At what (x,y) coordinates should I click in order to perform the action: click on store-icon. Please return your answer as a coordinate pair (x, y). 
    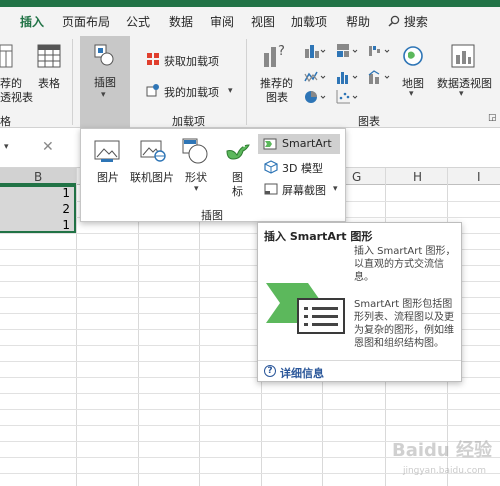
    Looking at the image, I should click on (153, 59).